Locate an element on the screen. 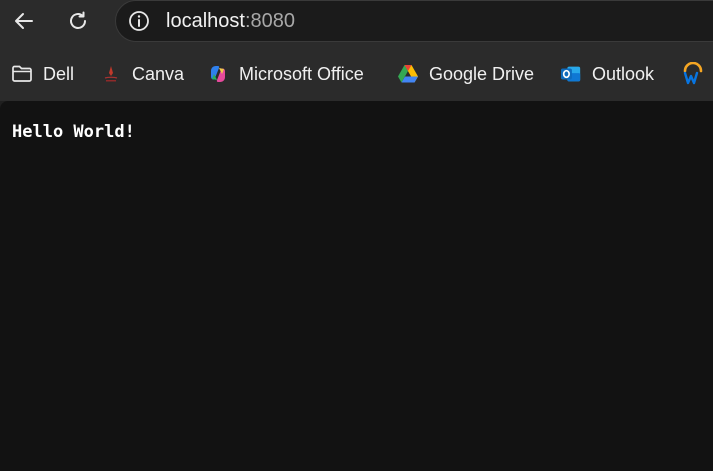  folder-icon is located at coordinates (22, 74).